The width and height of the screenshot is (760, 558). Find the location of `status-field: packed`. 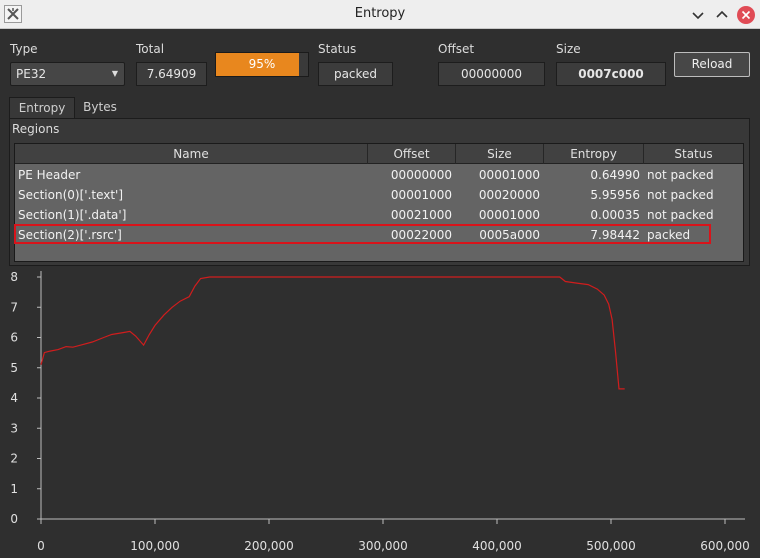

status-field: packed is located at coordinates (355, 74).